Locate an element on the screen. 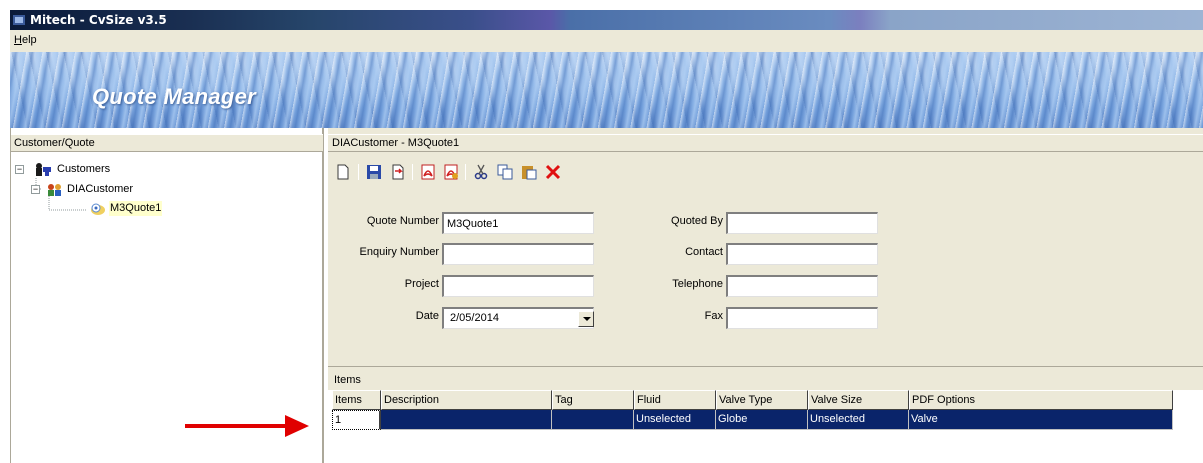 The image size is (1203, 463). items-caption: Items is located at coordinates (347, 380).